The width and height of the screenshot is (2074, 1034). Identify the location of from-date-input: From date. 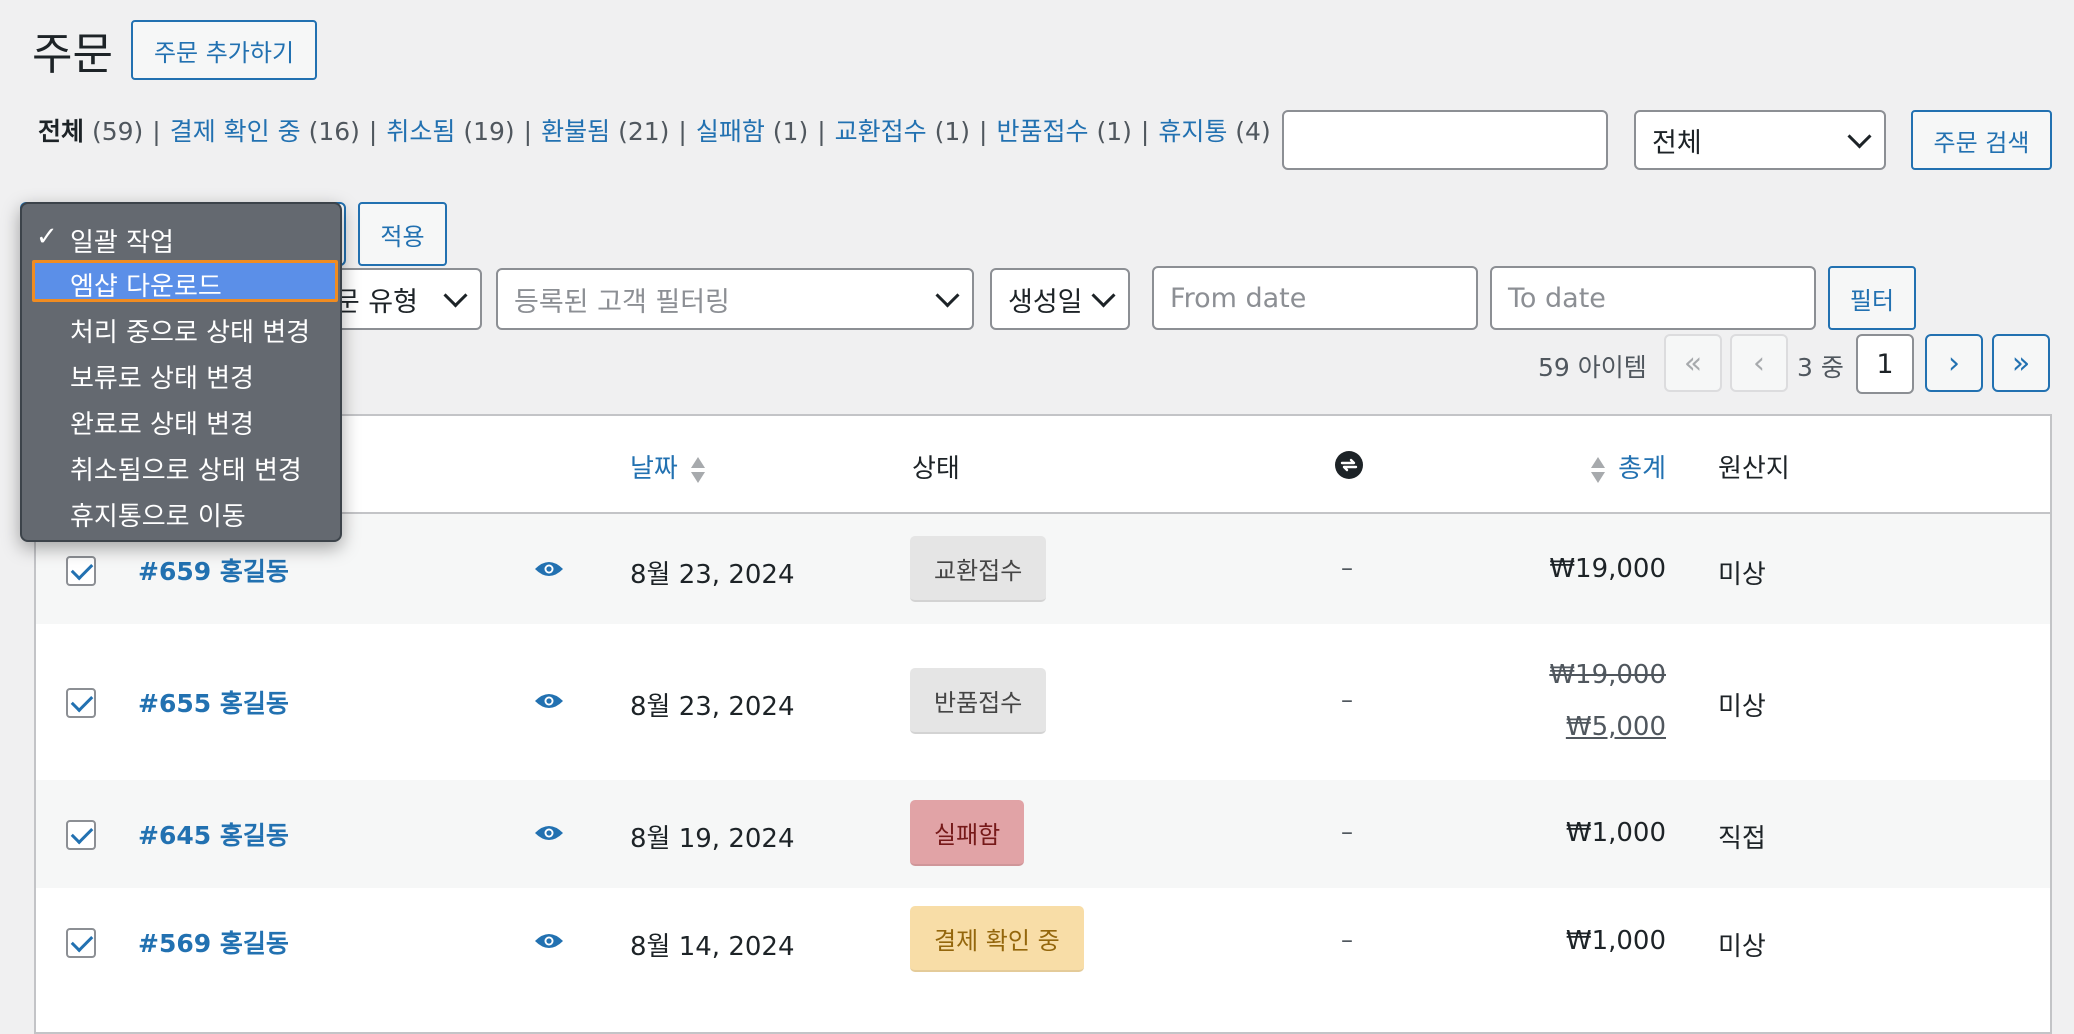
(1315, 298).